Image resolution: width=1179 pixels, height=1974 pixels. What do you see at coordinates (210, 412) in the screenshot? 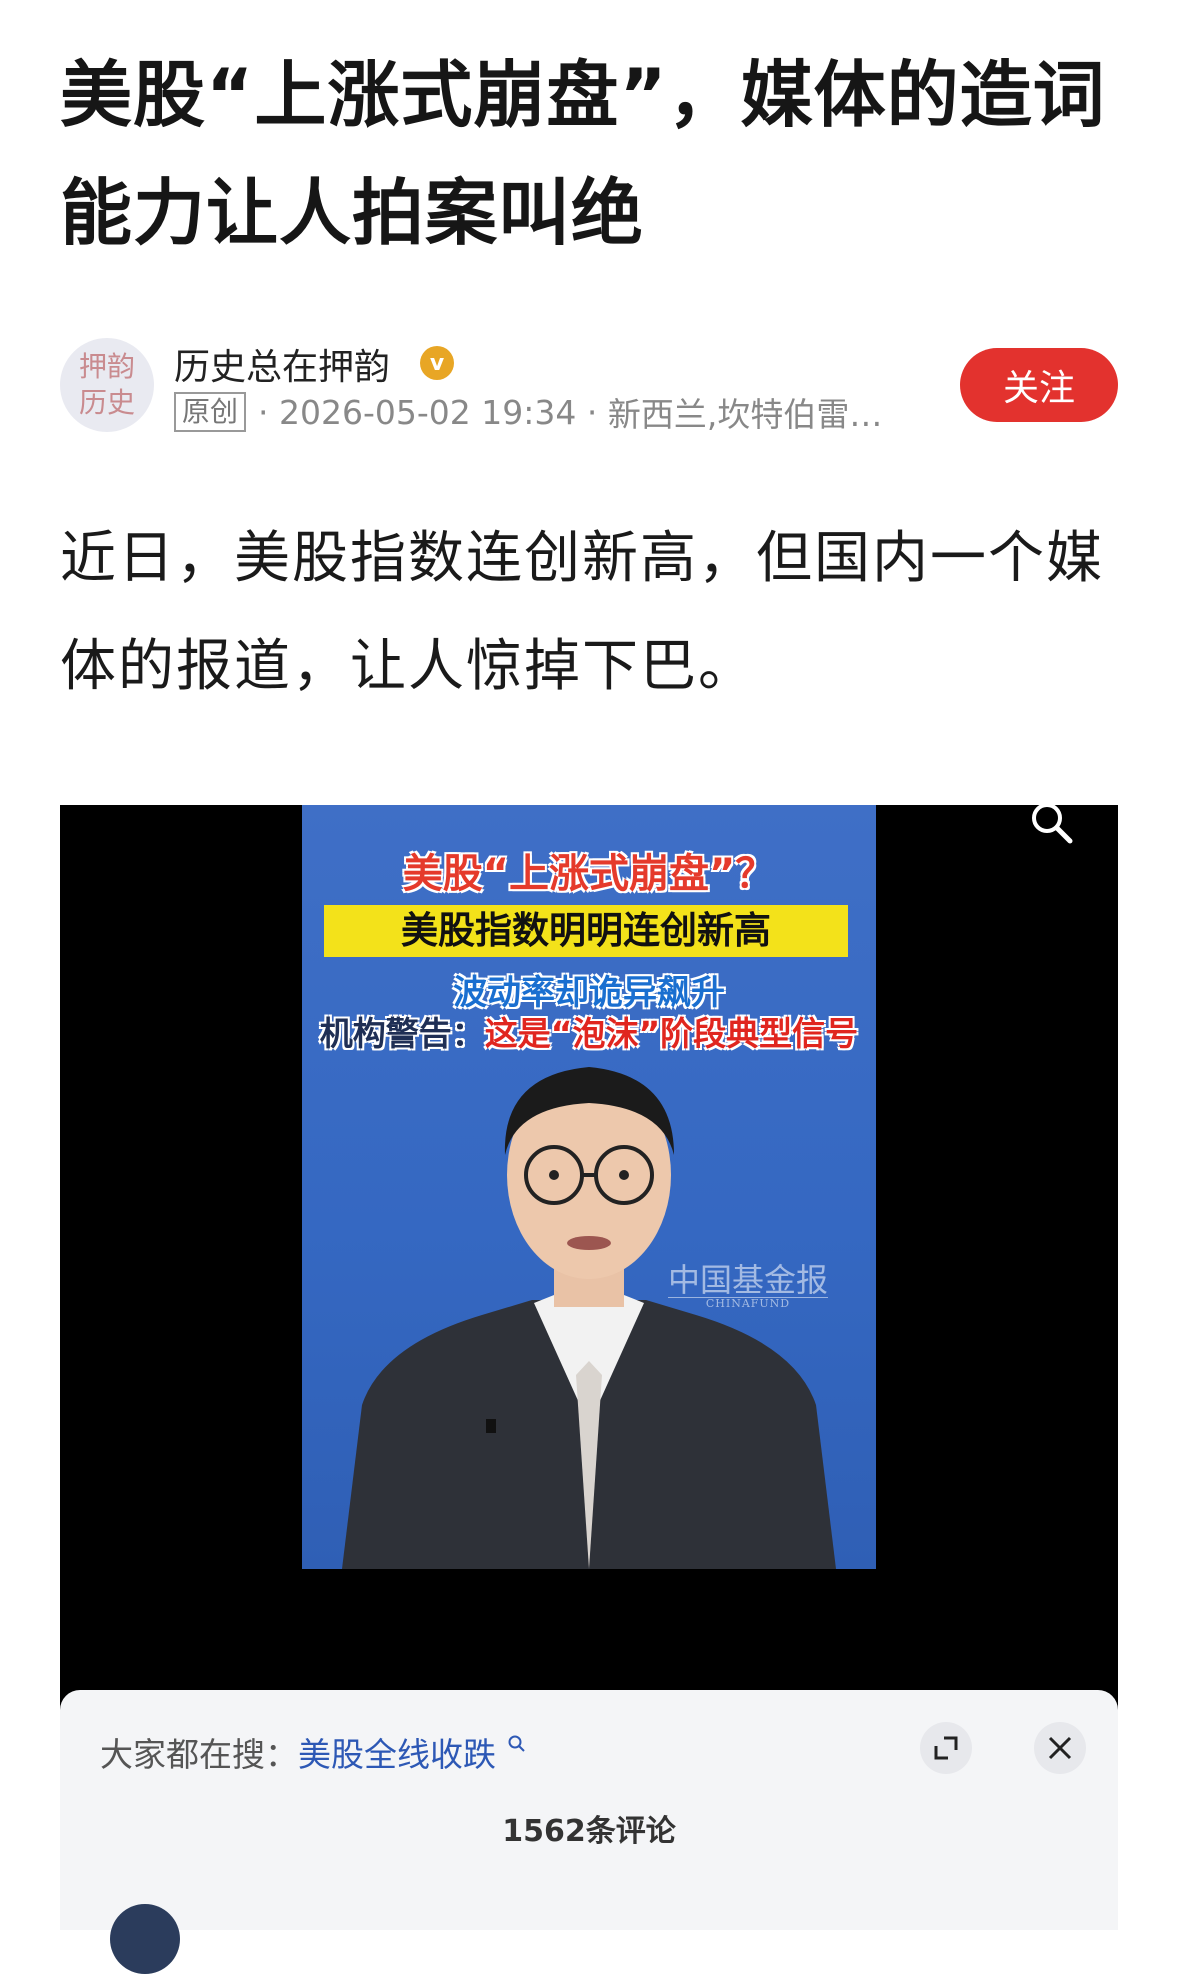
I see `original-badge: 原创` at bounding box center [210, 412].